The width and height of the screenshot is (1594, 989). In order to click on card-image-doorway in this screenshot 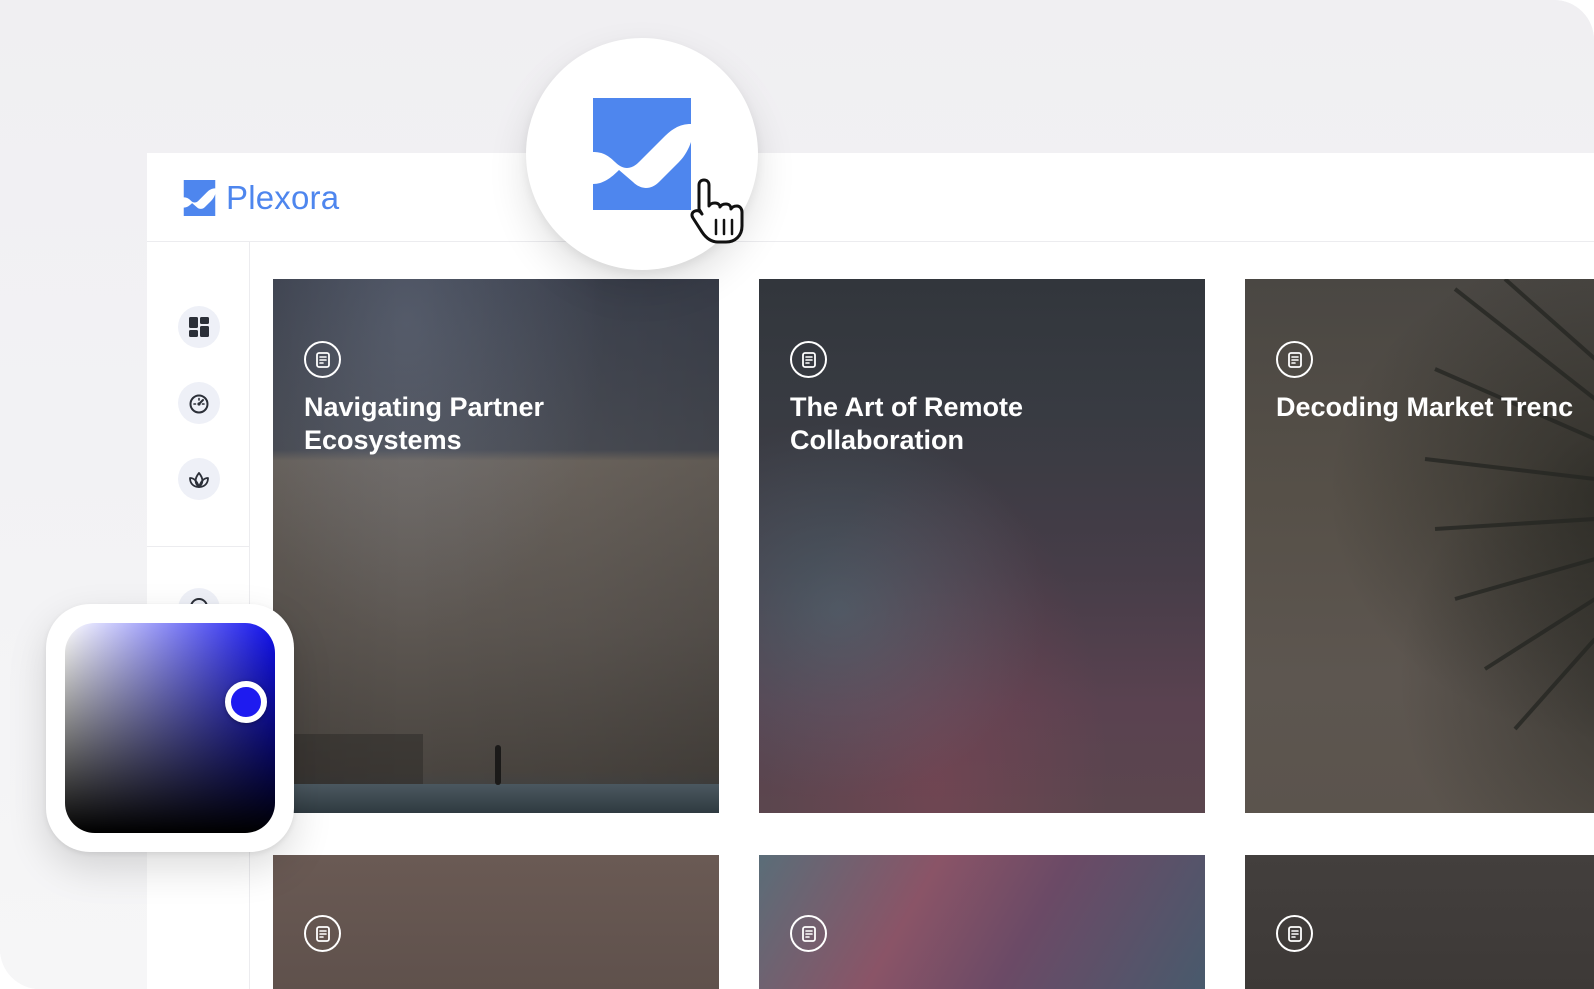, I will do `click(358, 759)`.